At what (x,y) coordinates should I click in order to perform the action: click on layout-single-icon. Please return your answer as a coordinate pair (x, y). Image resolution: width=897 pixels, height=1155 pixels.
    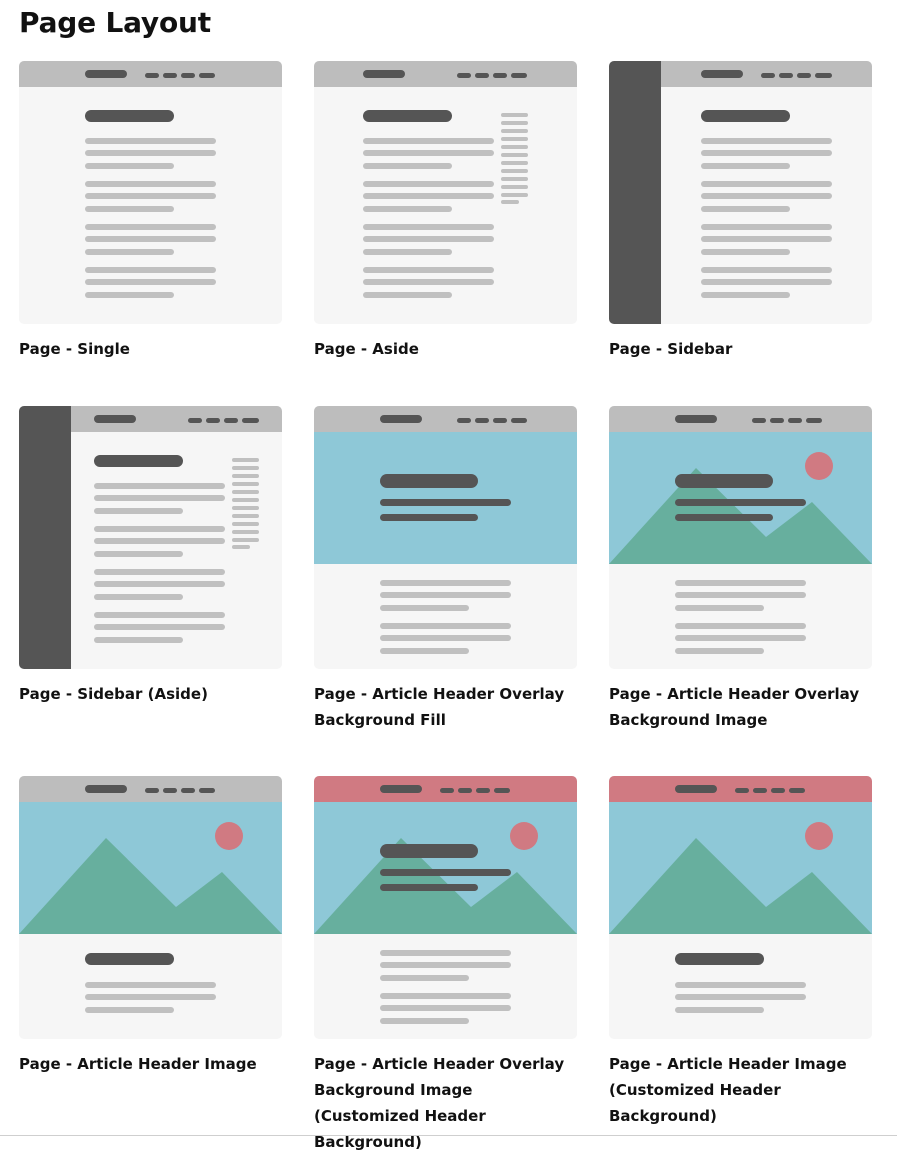
    Looking at the image, I should click on (150, 192).